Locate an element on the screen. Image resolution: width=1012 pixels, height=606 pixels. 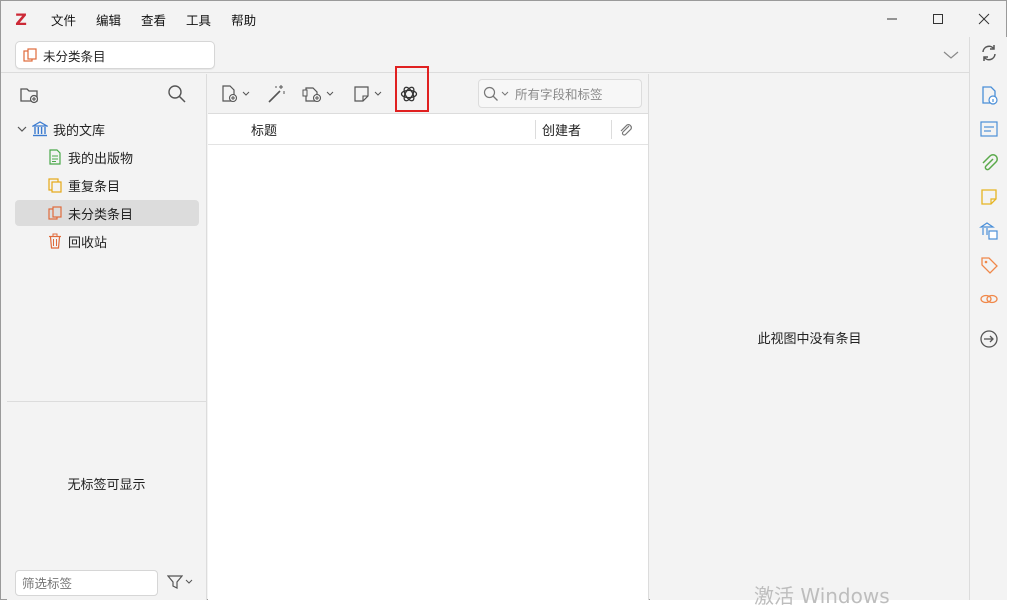
tree-item-label: 回收站 is located at coordinates (88, 243).